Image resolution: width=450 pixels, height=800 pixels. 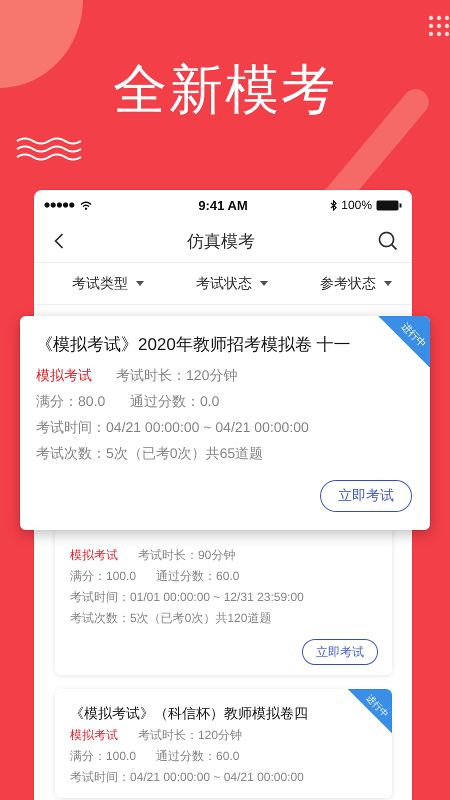 What do you see at coordinates (232, 283) in the screenshot?
I see `filter-dropdown: 考试状态` at bounding box center [232, 283].